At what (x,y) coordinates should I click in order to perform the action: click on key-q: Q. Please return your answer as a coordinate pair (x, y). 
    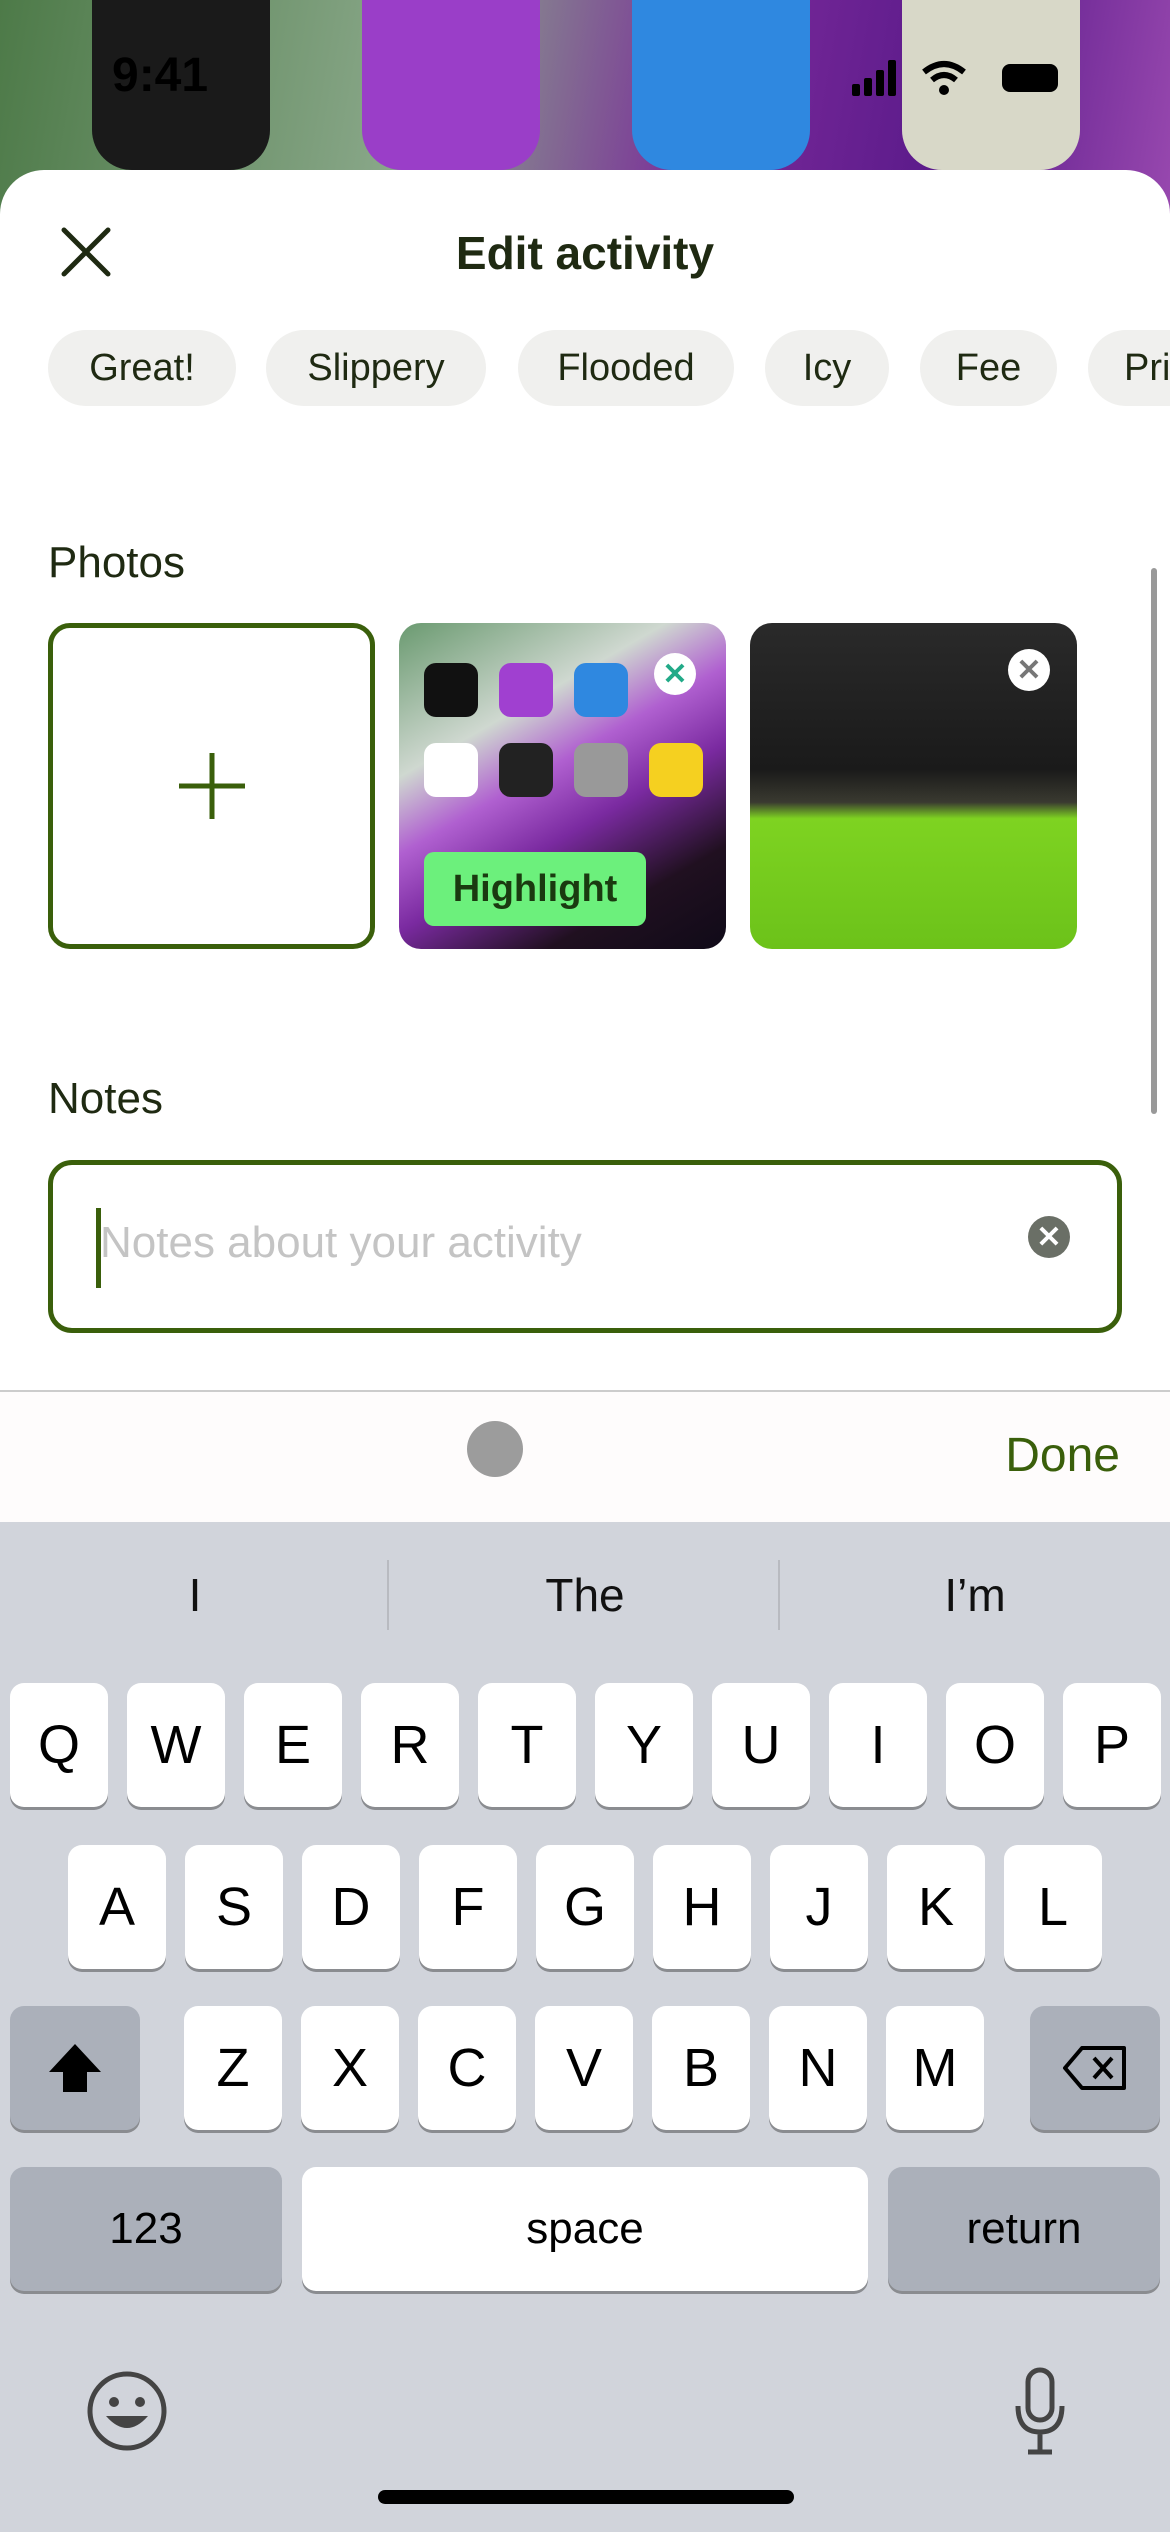
    Looking at the image, I should click on (59, 1745).